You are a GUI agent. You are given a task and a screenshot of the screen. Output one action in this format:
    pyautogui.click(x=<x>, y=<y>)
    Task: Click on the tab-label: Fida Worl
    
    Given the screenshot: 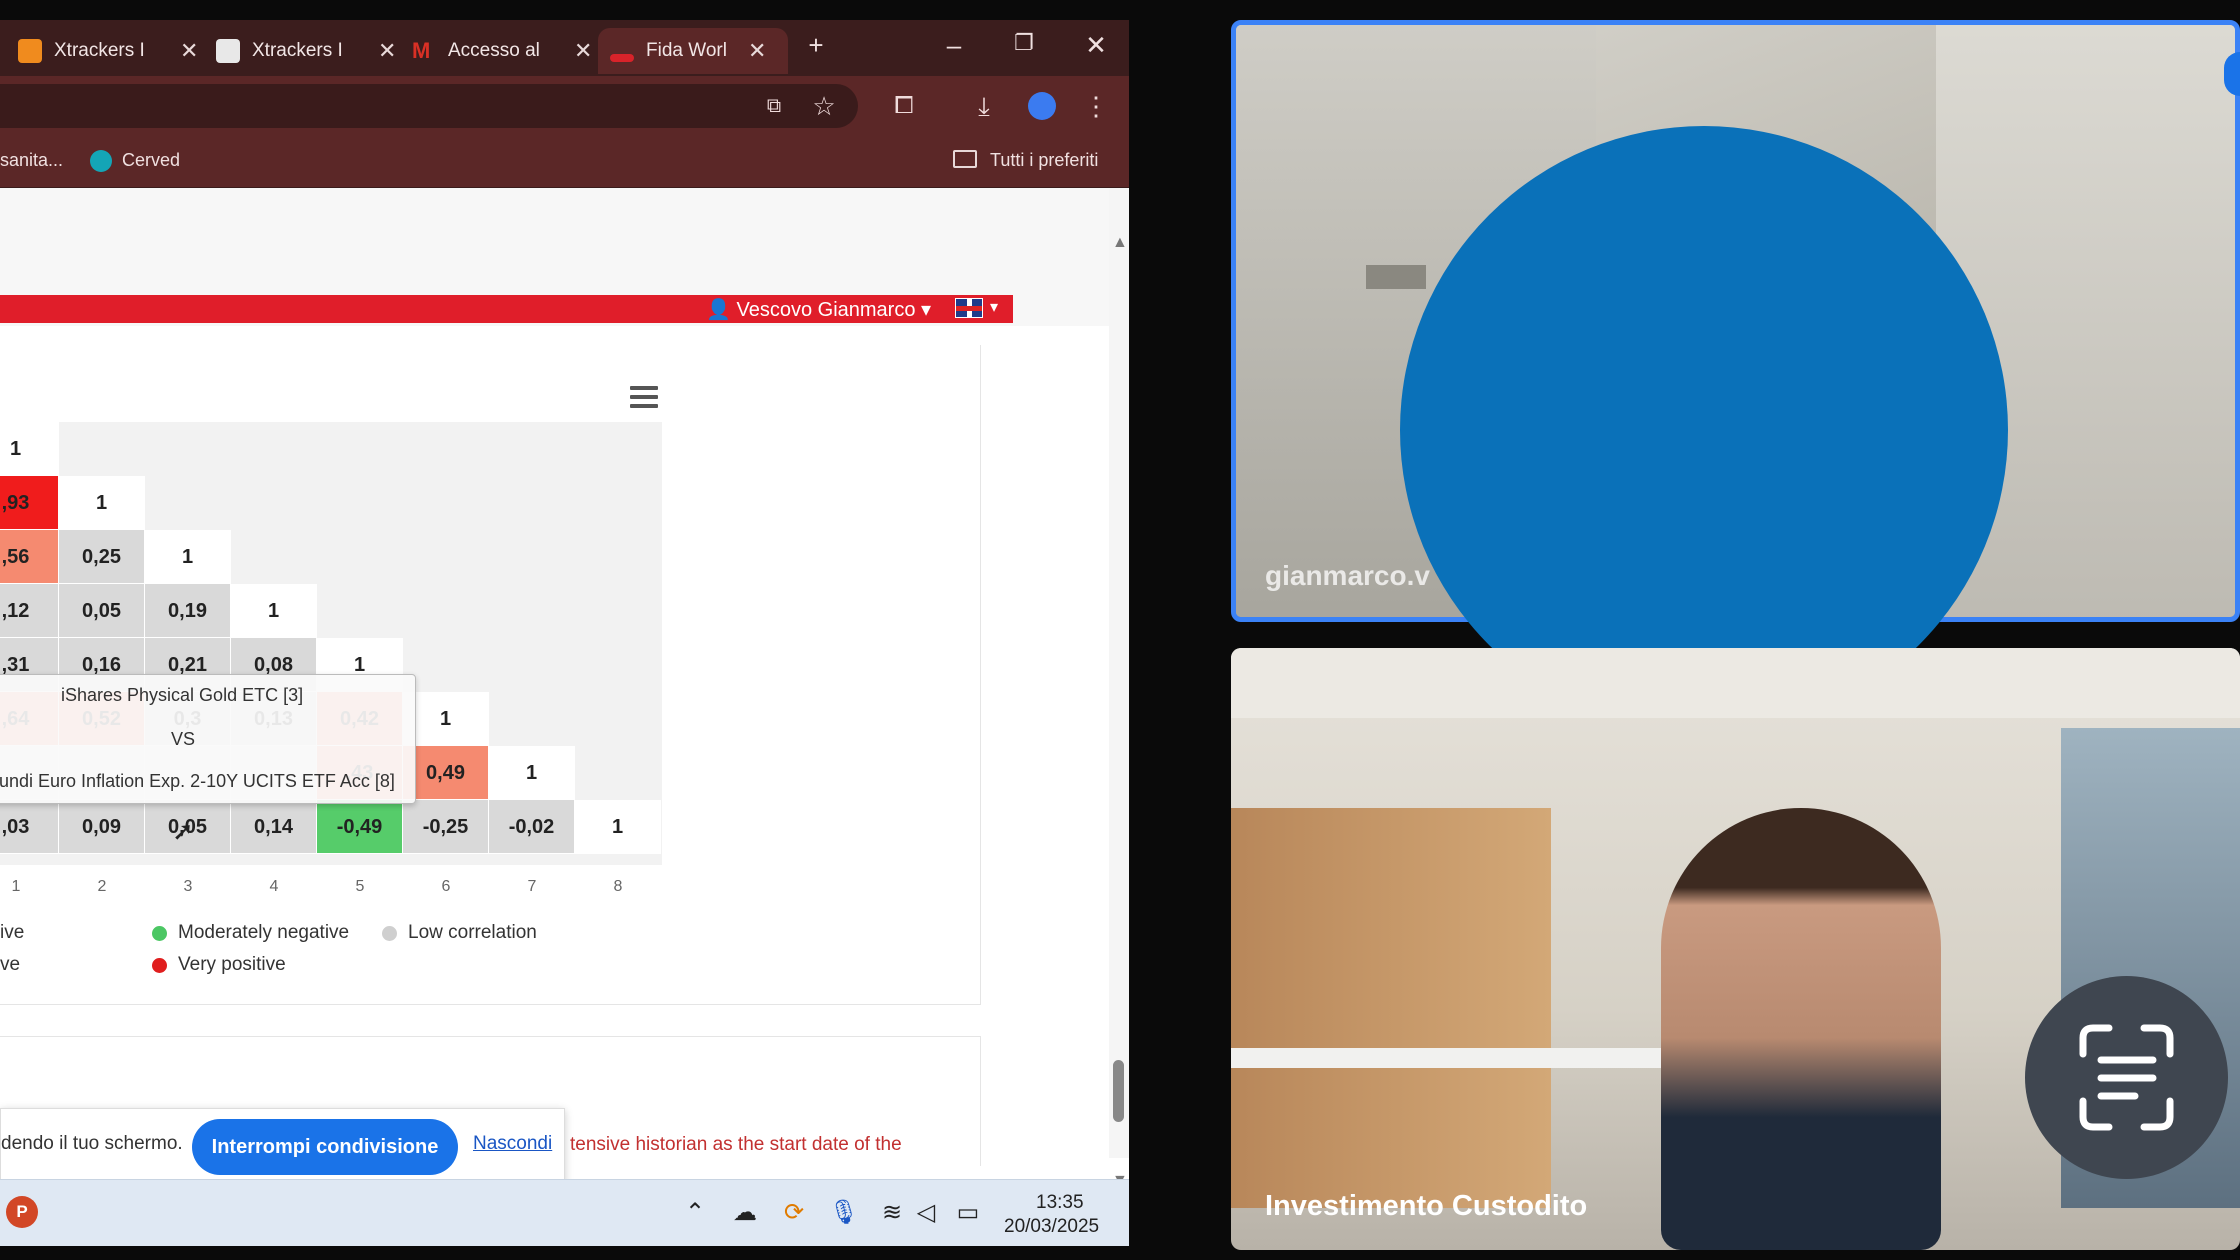 What is the action you would take?
    pyautogui.click(x=686, y=50)
    